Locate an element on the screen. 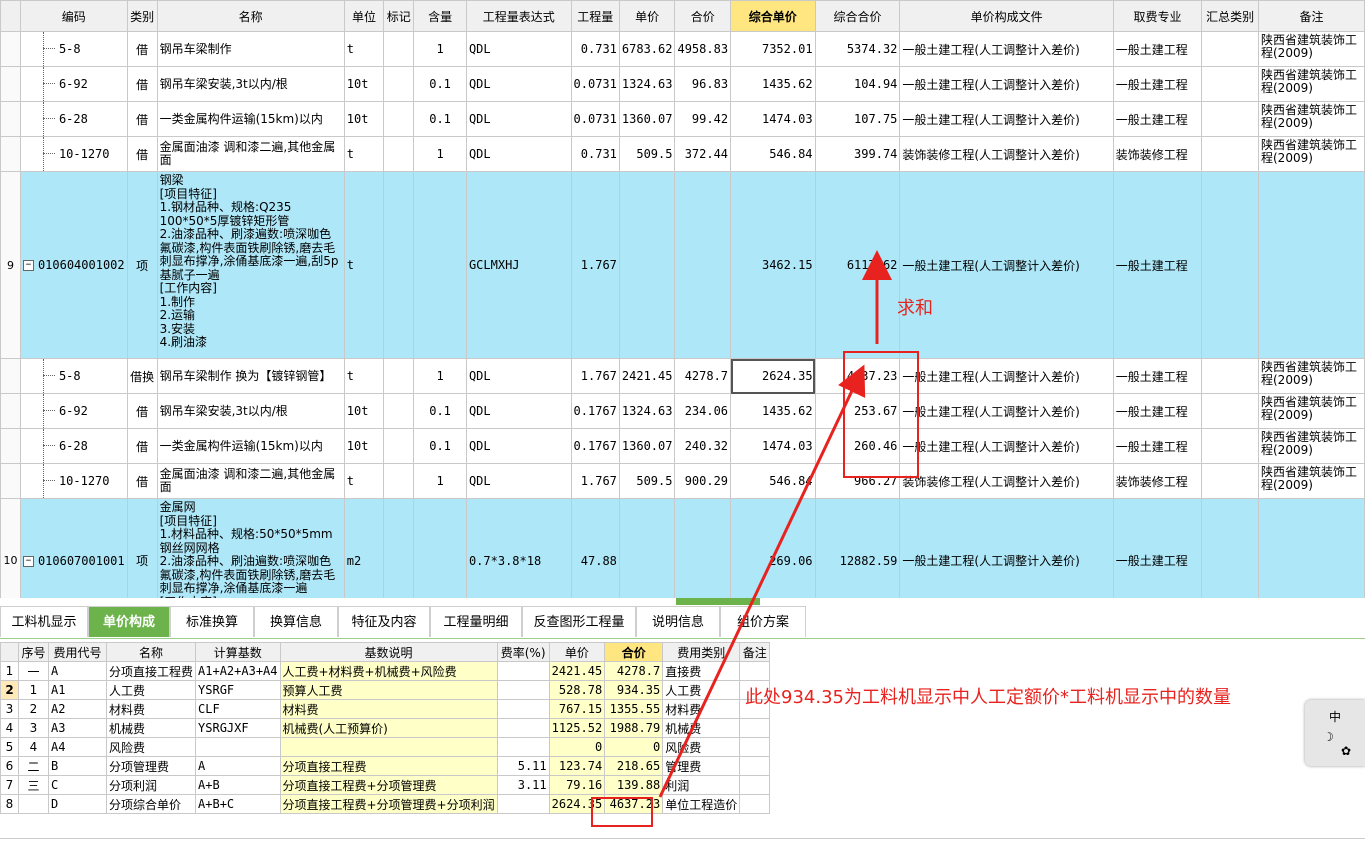 Image resolution: width=1365 pixels, height=845 pixels. collapse-icon: − is located at coordinates (28, 265).